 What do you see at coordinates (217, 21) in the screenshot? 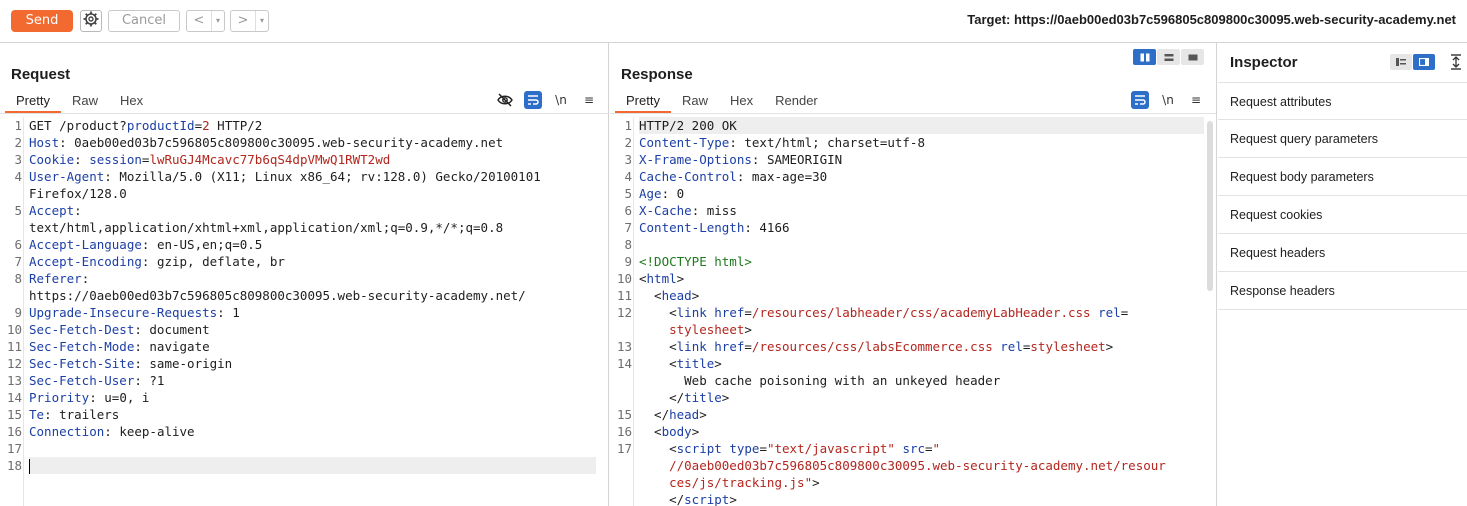
I see `back-history-dropdown: ▾` at bounding box center [217, 21].